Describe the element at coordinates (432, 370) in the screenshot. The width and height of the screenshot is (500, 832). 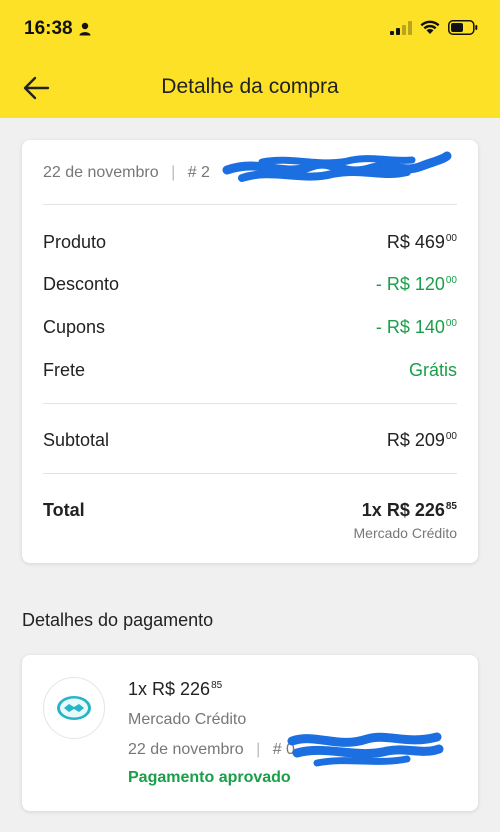
I see `row-value: Grátis` at that location.